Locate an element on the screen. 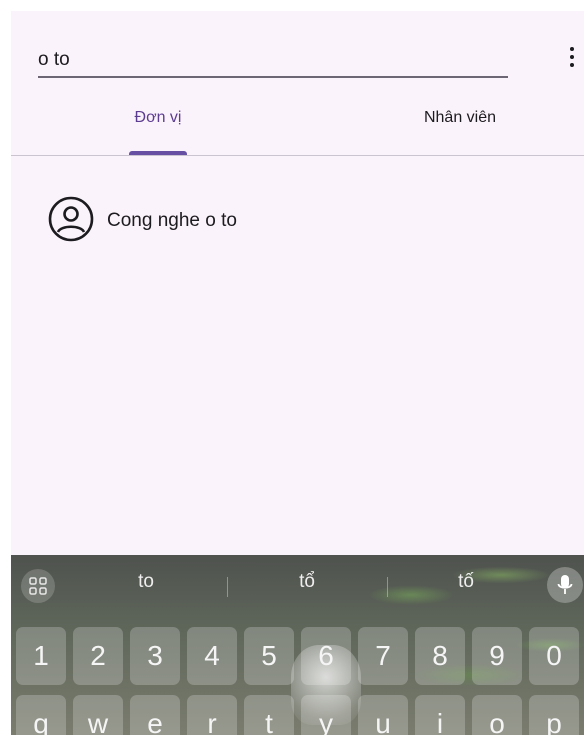 The height and width of the screenshot is (735, 584). tab-staff-label: Nhân viên is located at coordinates (460, 117).